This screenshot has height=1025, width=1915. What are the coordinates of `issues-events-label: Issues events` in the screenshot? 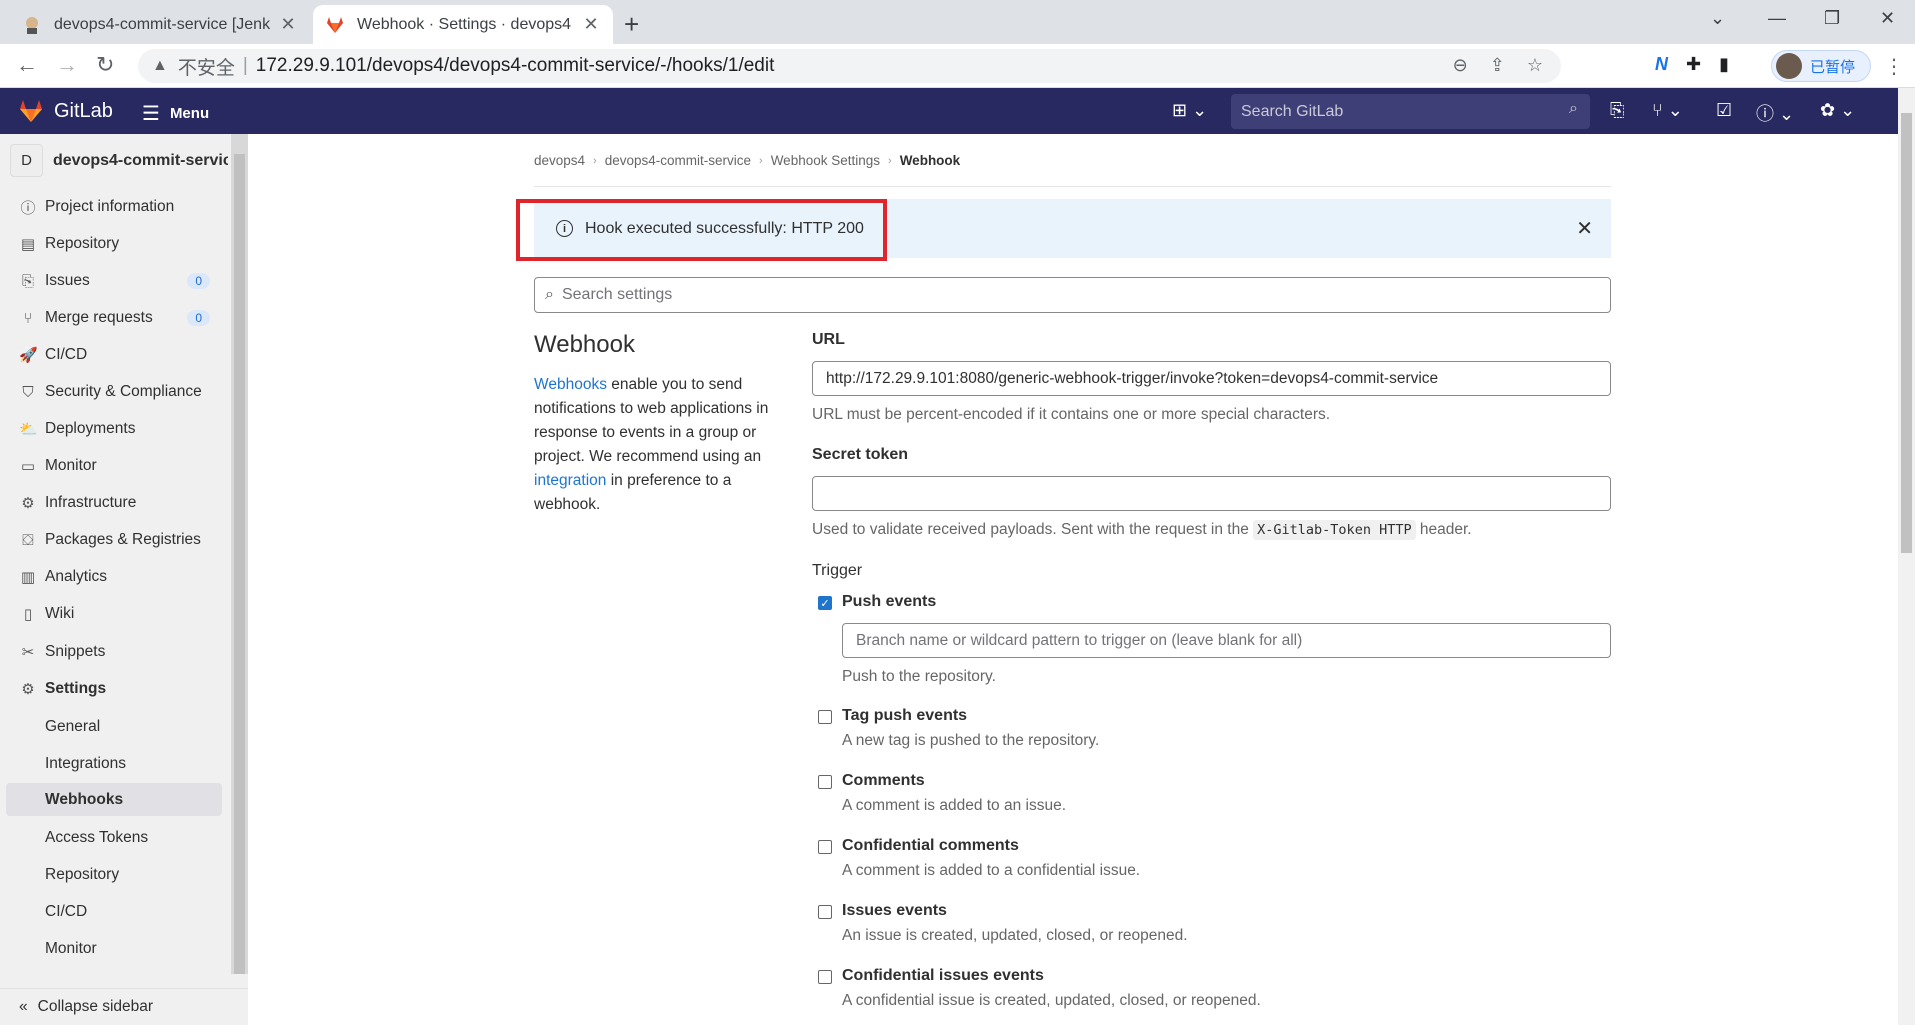 It's located at (894, 910).